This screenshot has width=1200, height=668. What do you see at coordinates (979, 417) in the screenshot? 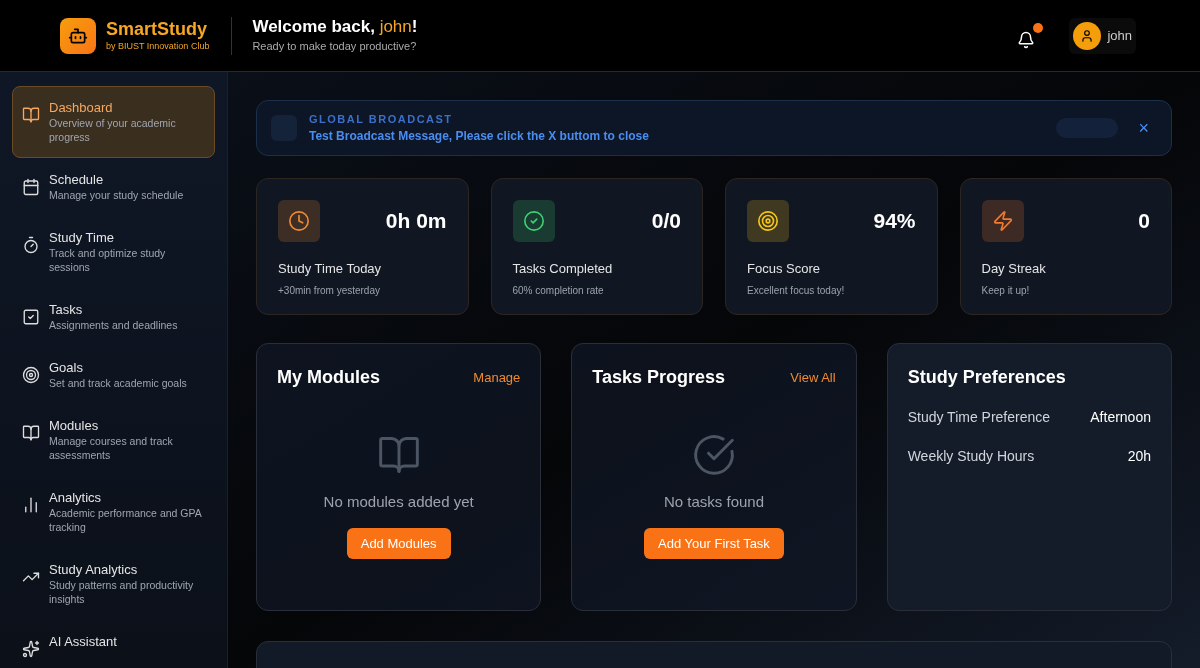
I see `preference-label: Study Time Preference` at bounding box center [979, 417].